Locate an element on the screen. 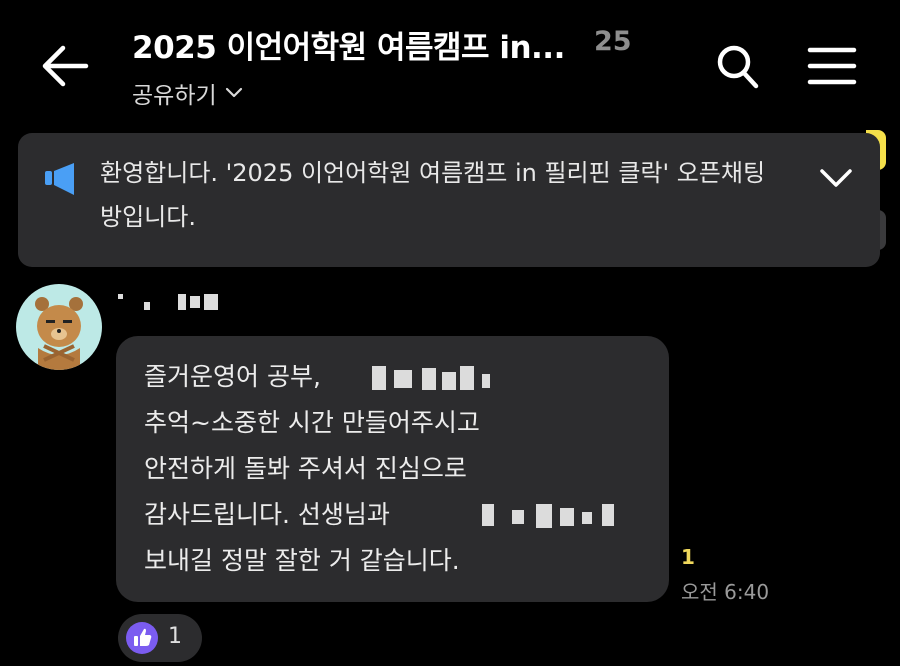 Image resolution: width=900 pixels, height=666 pixels. thumbs-up-icon is located at coordinates (142, 638).